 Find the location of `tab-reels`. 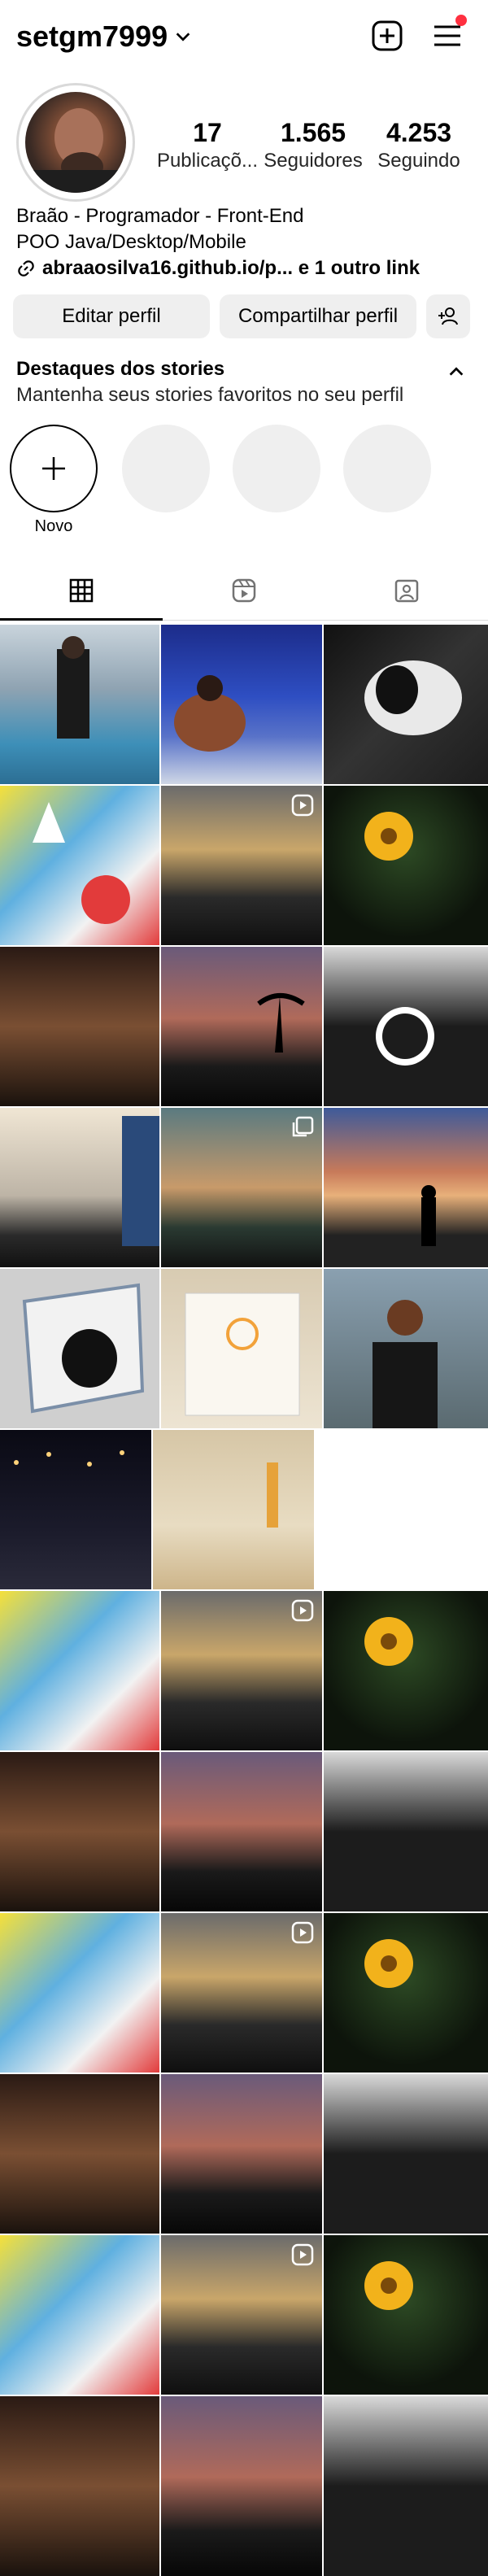

tab-reels is located at coordinates (244, 590).